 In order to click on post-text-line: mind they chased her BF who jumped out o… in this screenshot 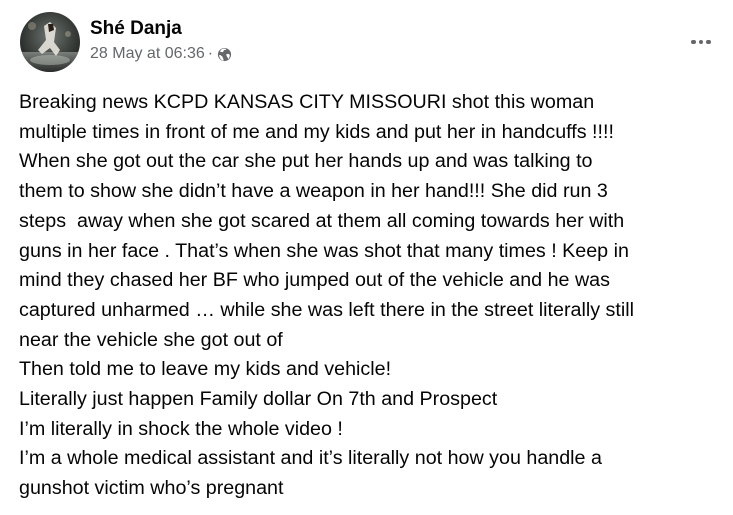, I will do `click(314, 280)`.